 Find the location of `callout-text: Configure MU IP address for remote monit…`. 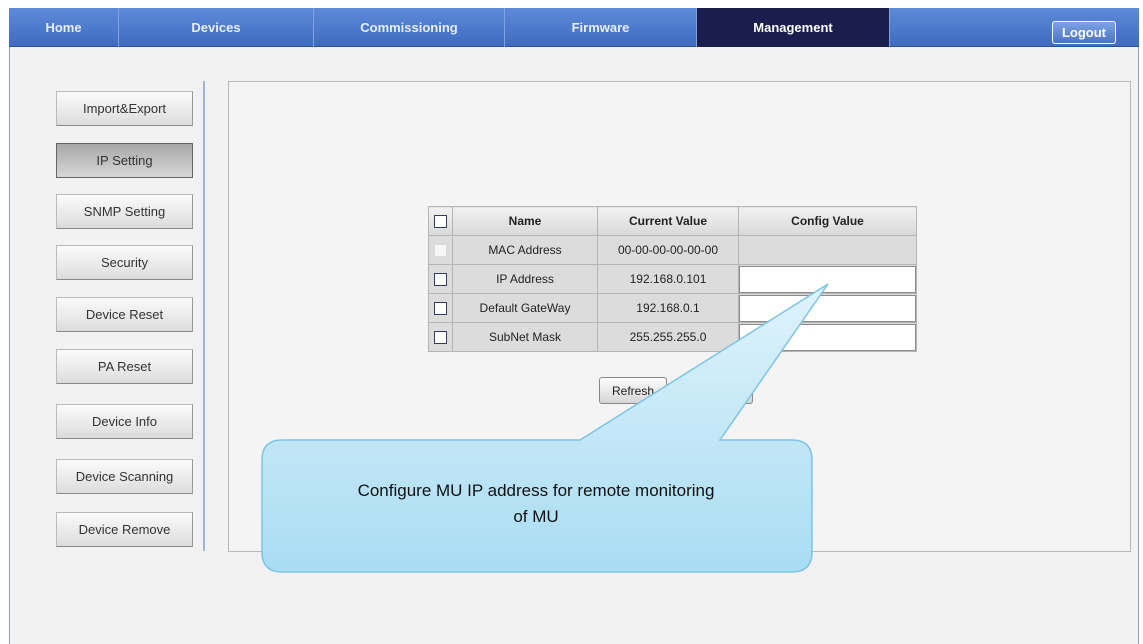

callout-text: Configure MU IP address for remote monit… is located at coordinates (536, 504).